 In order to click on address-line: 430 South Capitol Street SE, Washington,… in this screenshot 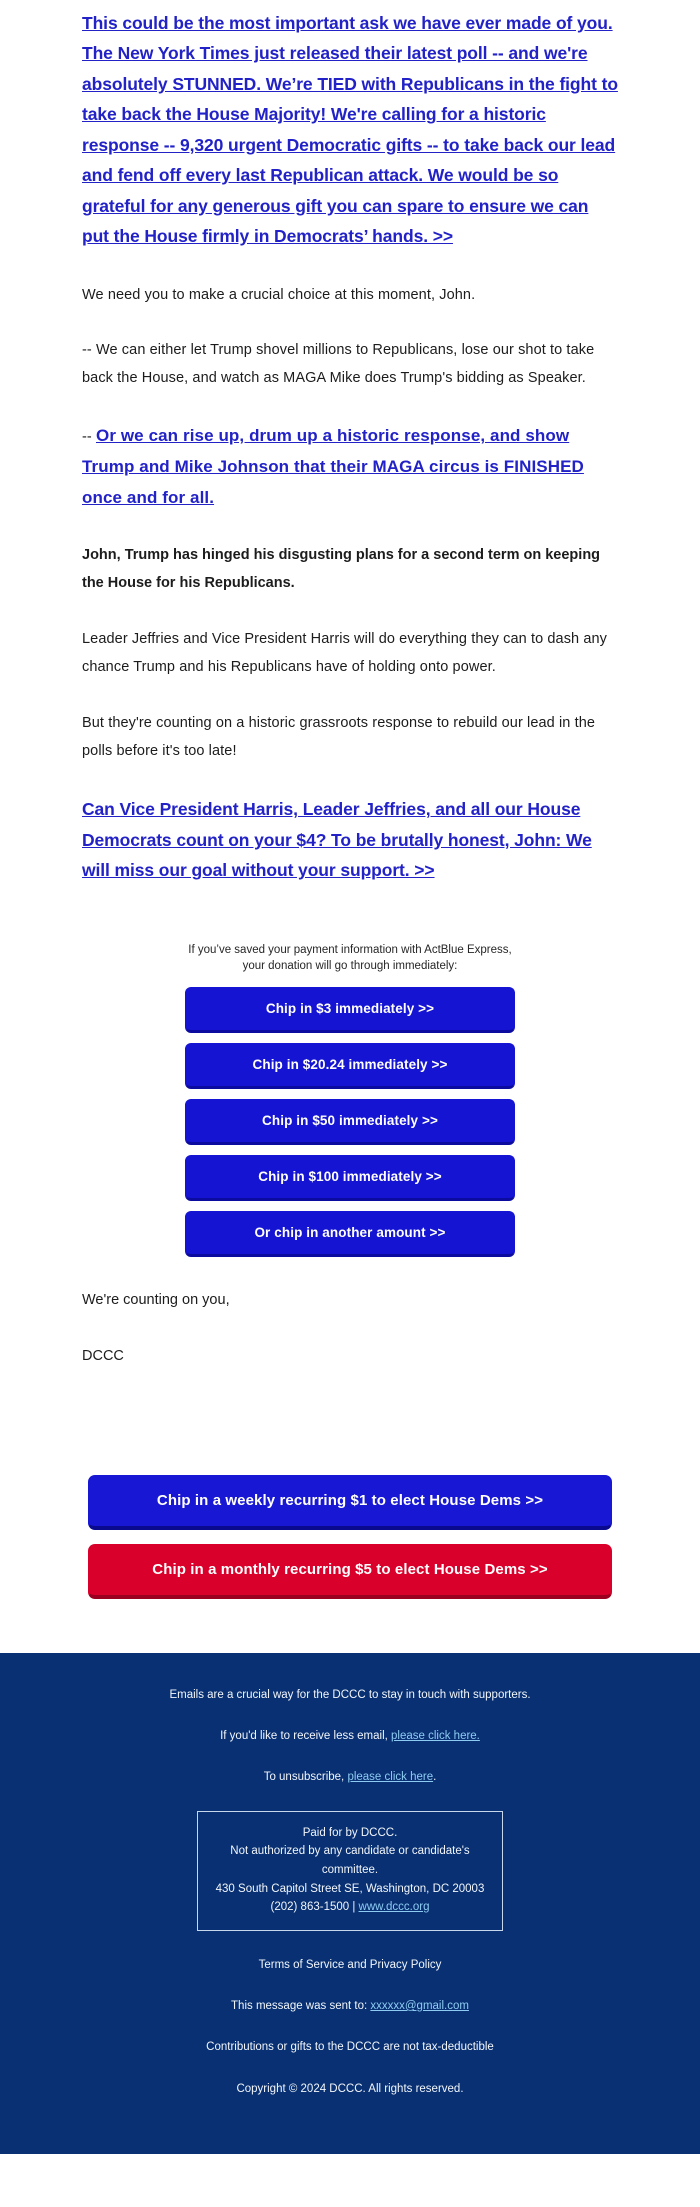, I will do `click(350, 1888)`.